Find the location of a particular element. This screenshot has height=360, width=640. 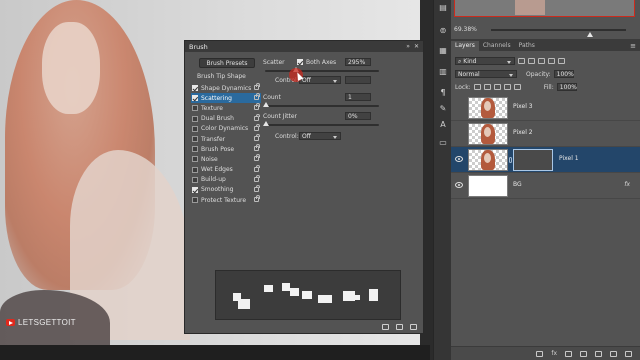

fill-input: 100% is located at coordinates (566, 87).